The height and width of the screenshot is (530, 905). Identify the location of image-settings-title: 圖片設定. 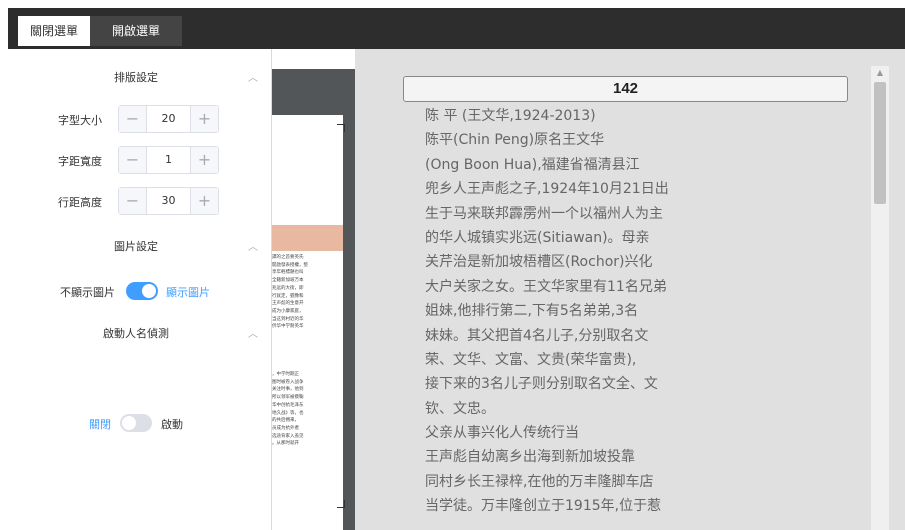
(136, 246).